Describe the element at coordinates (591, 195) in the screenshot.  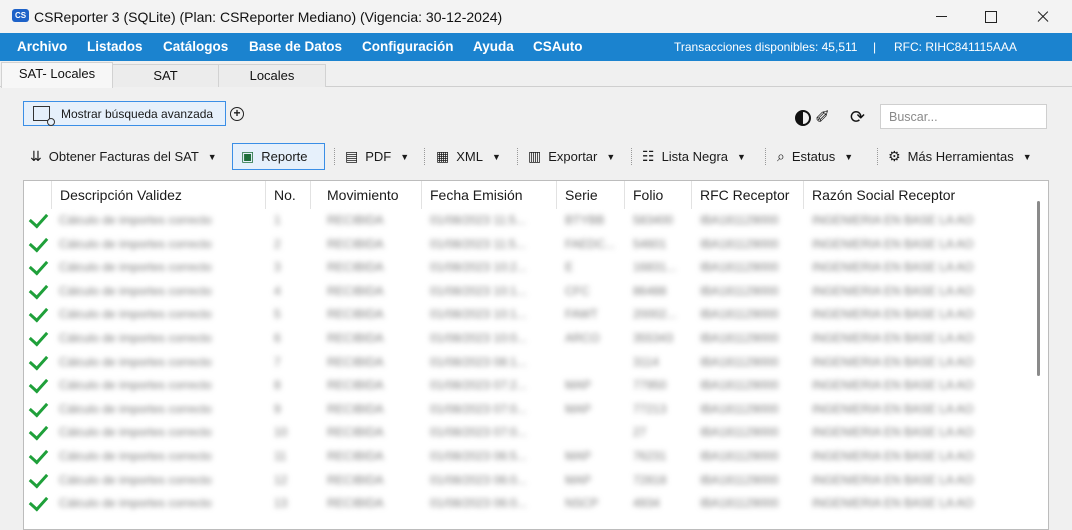
I see `header-serie: Serie` at that location.